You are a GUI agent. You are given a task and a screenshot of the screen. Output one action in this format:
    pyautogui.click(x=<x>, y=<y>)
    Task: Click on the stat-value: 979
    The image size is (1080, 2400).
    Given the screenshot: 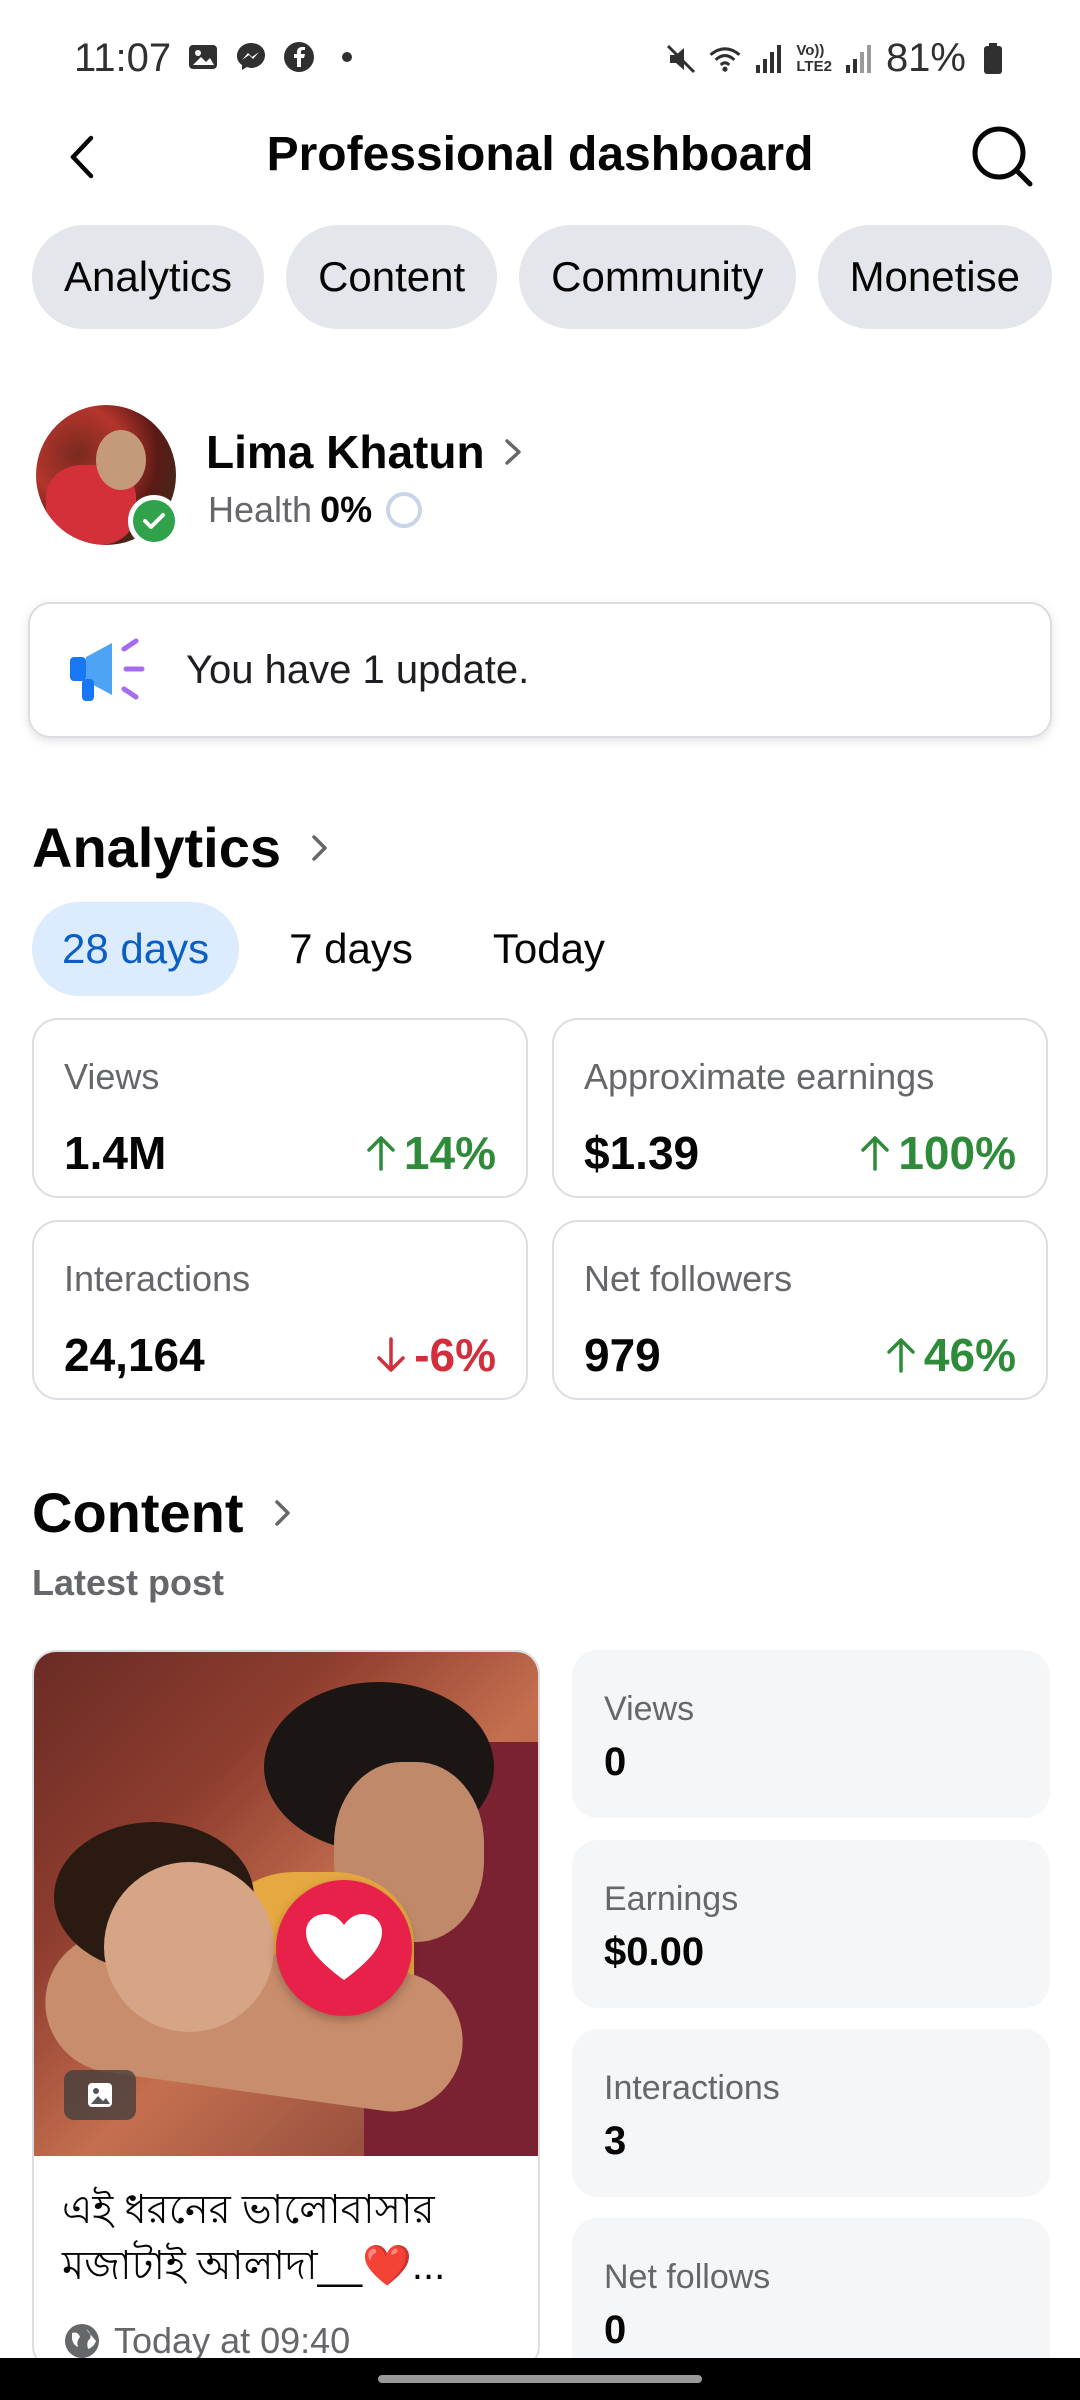 What is the action you would take?
    pyautogui.click(x=622, y=1355)
    